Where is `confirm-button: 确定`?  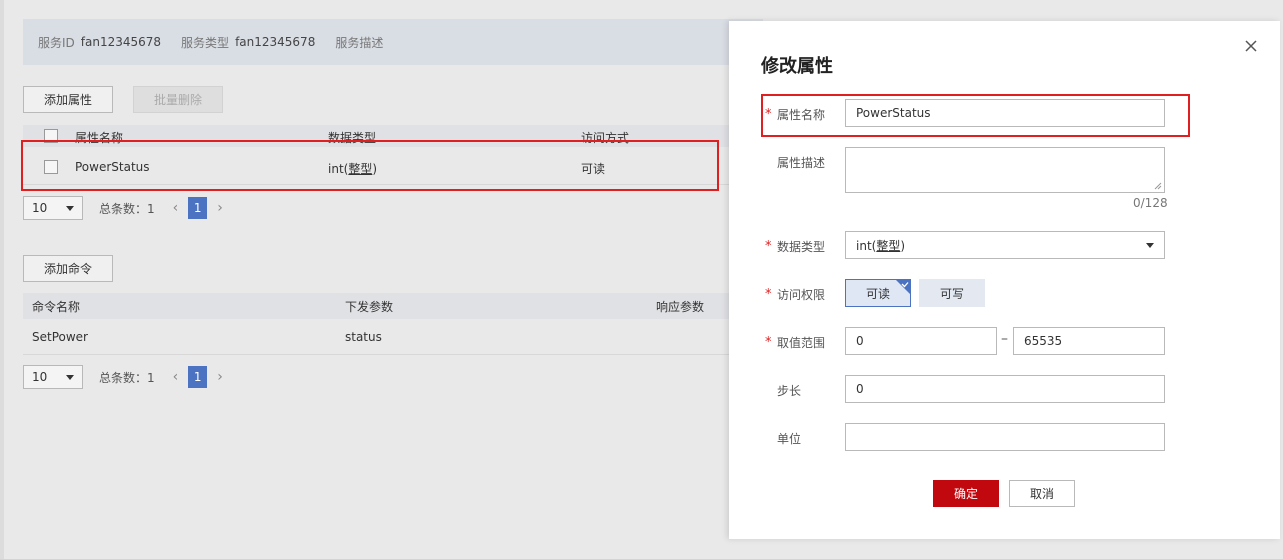
confirm-button: 确定 is located at coordinates (966, 493).